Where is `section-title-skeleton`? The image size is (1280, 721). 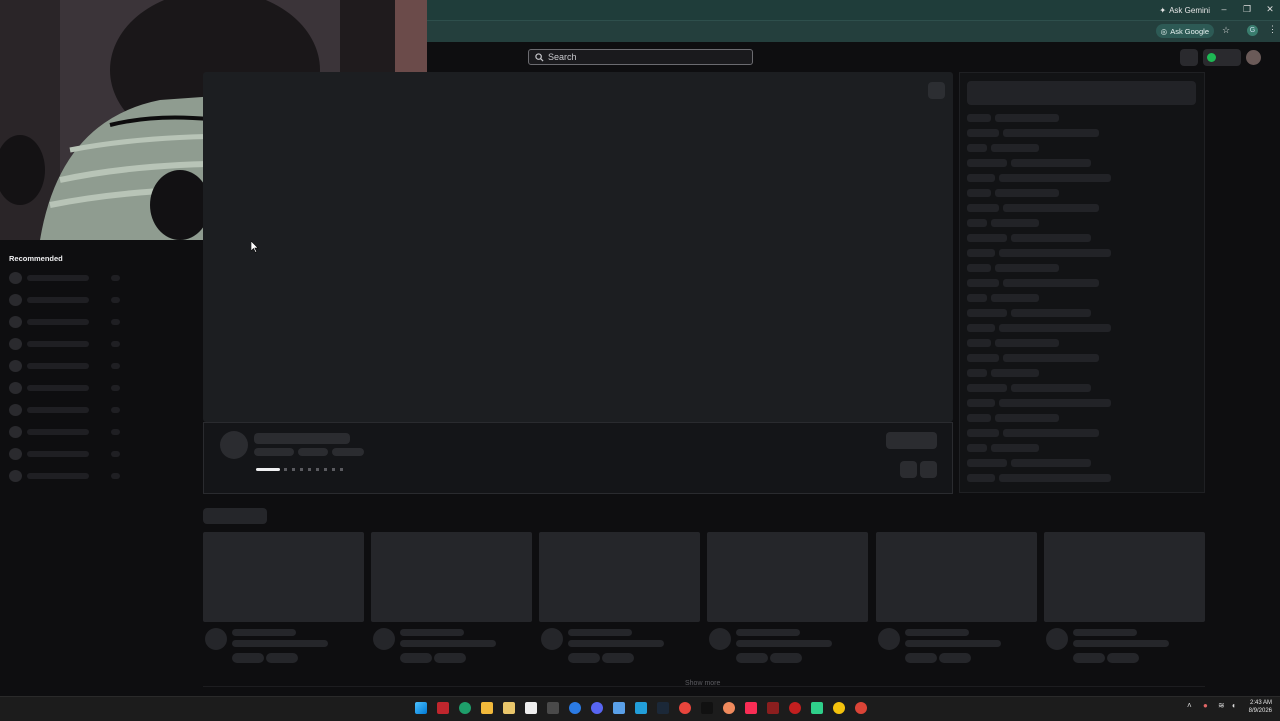 section-title-skeleton is located at coordinates (235, 516).